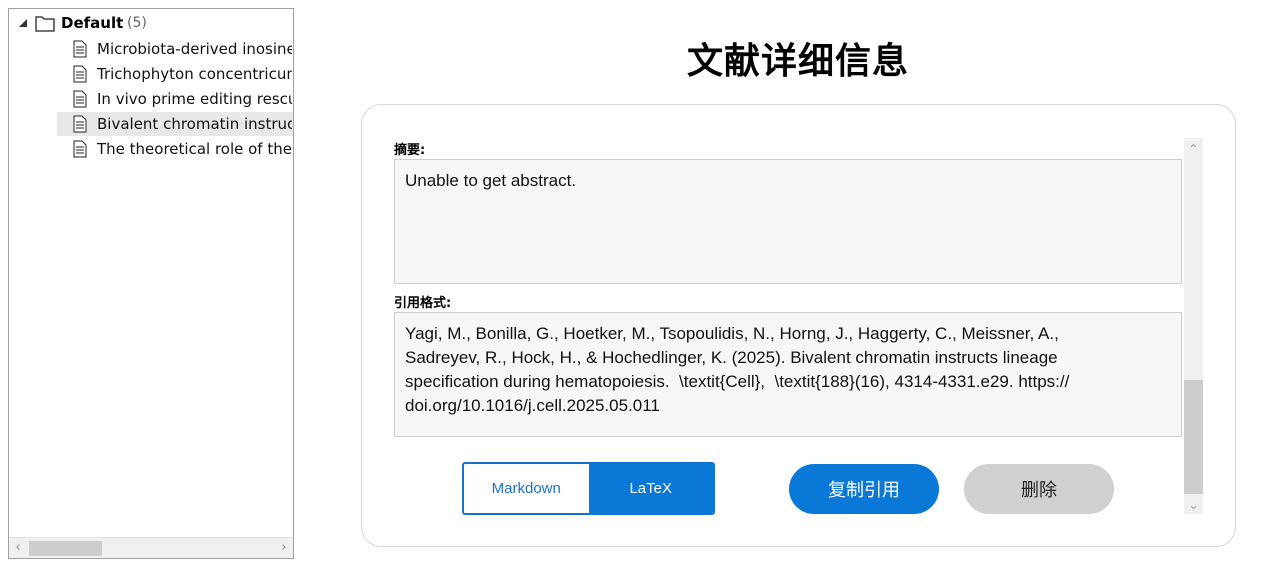 This screenshot has width=1282, height=571. What do you see at coordinates (151, 547) in the screenshot?
I see `horizontal-scrollbar: ‹ ›` at bounding box center [151, 547].